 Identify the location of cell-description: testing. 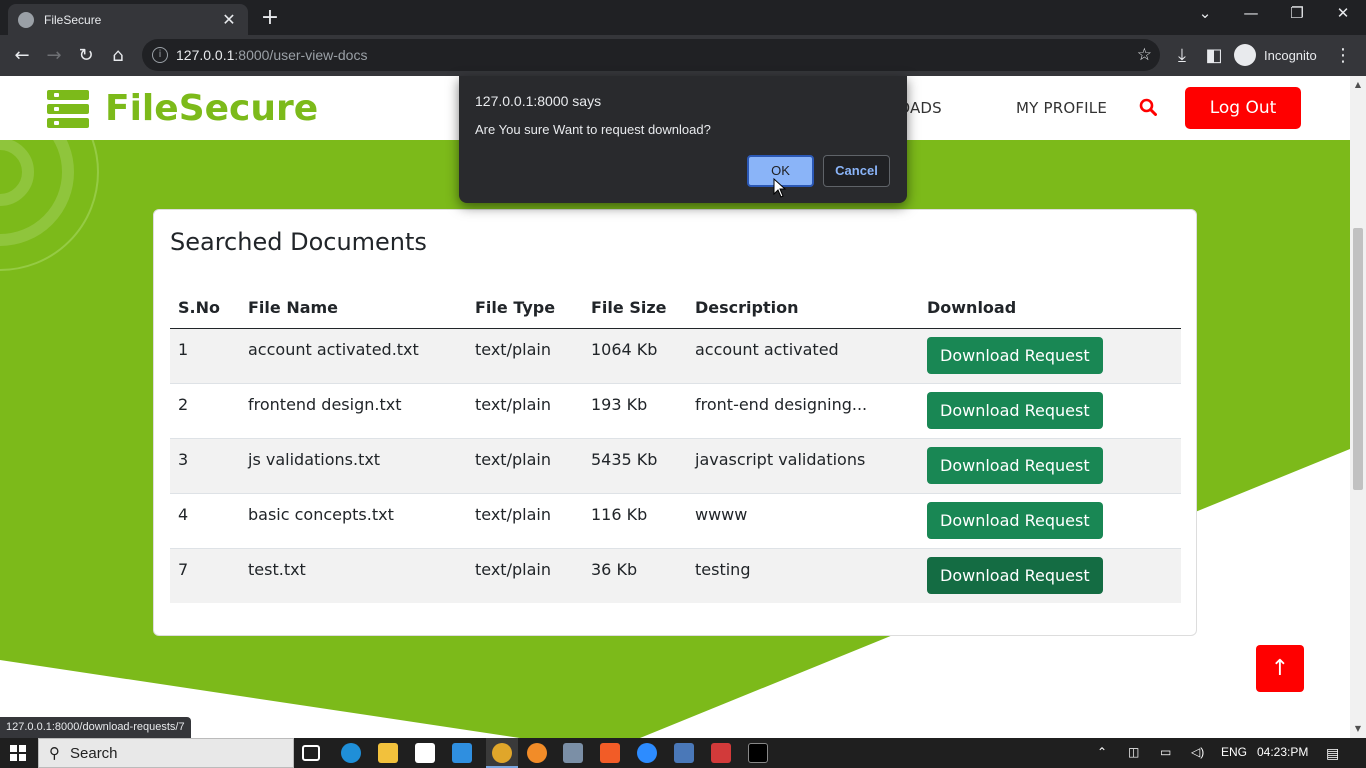
(803, 575).